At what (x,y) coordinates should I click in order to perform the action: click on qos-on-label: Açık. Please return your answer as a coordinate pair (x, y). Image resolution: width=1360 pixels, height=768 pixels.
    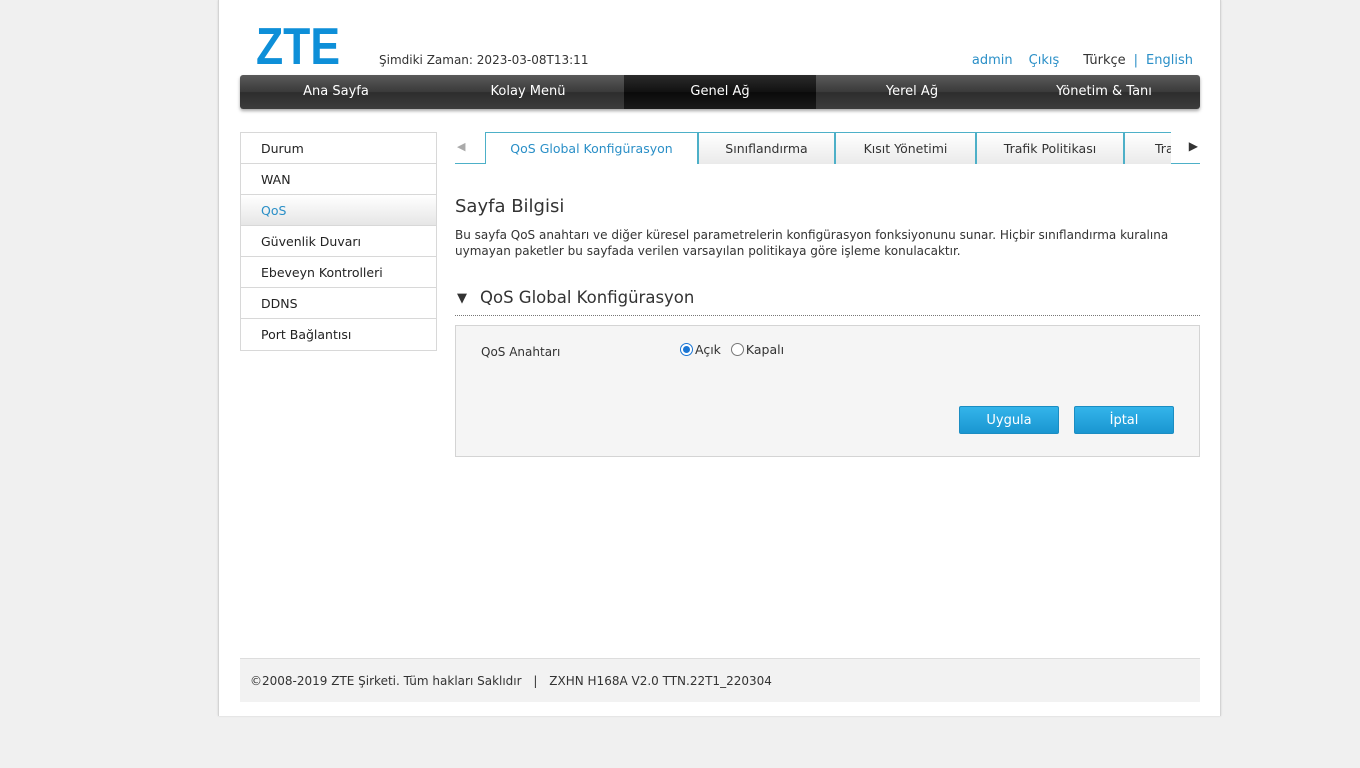
    Looking at the image, I should click on (708, 349).